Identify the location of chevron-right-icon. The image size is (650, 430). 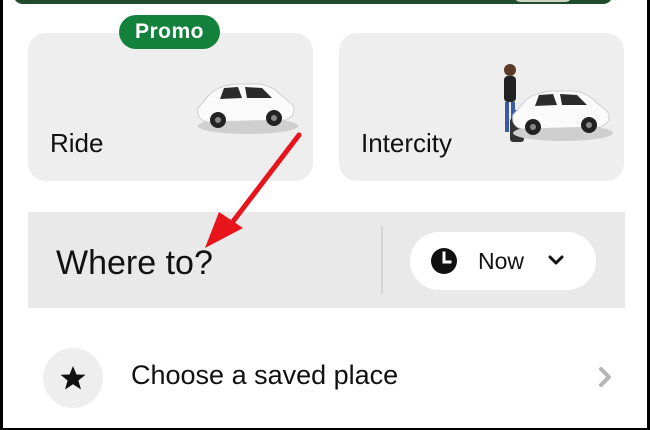
(605, 377).